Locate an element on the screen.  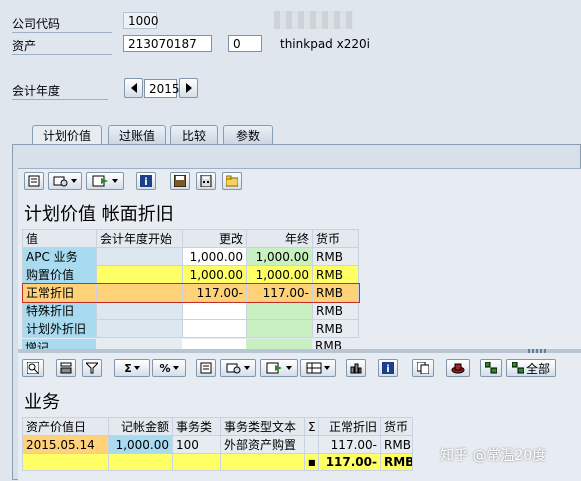
sort-icon is located at coordinates (66, 368).